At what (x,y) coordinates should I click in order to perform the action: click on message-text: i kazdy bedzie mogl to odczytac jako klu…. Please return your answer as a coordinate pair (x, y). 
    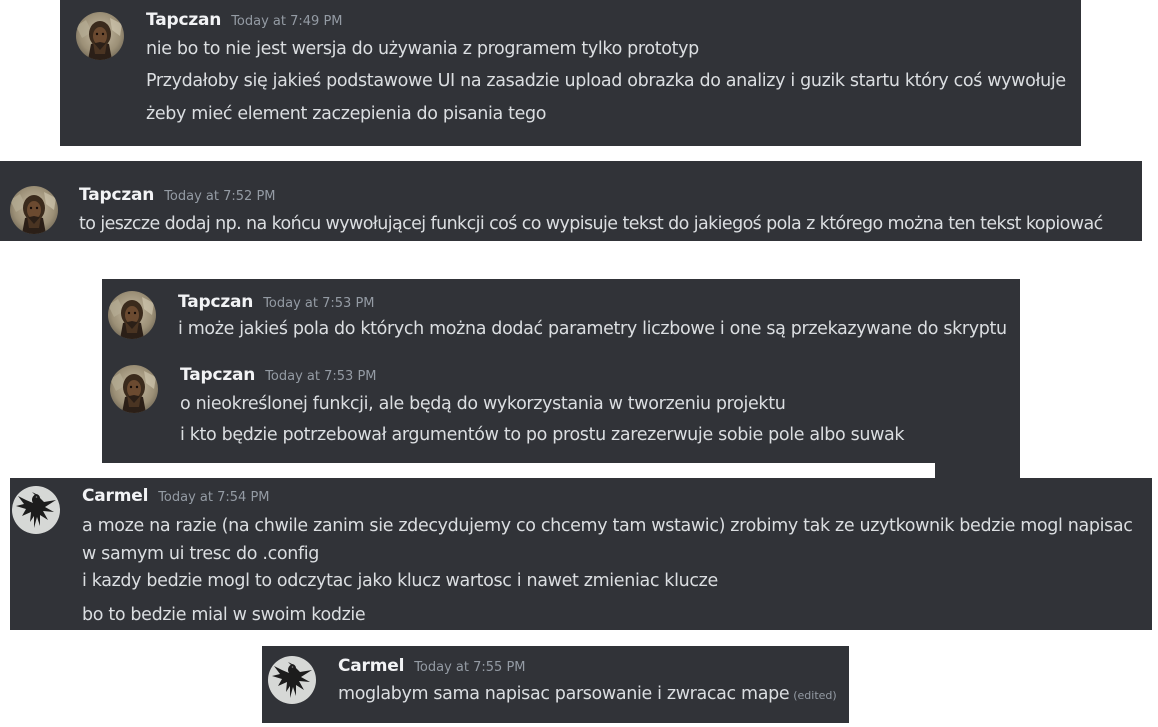
    Looking at the image, I should click on (400, 581).